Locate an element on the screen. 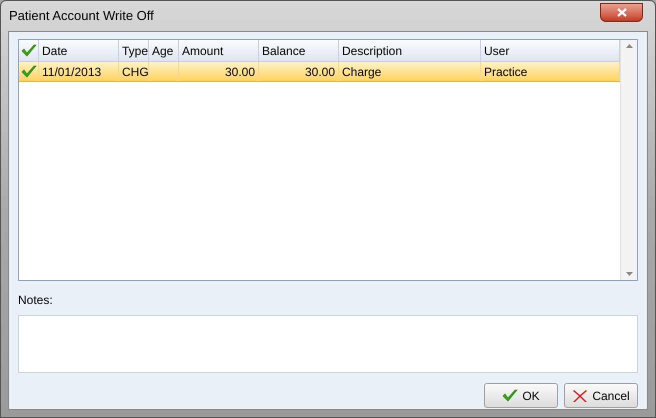  notes-label: Notes: is located at coordinates (36, 300).